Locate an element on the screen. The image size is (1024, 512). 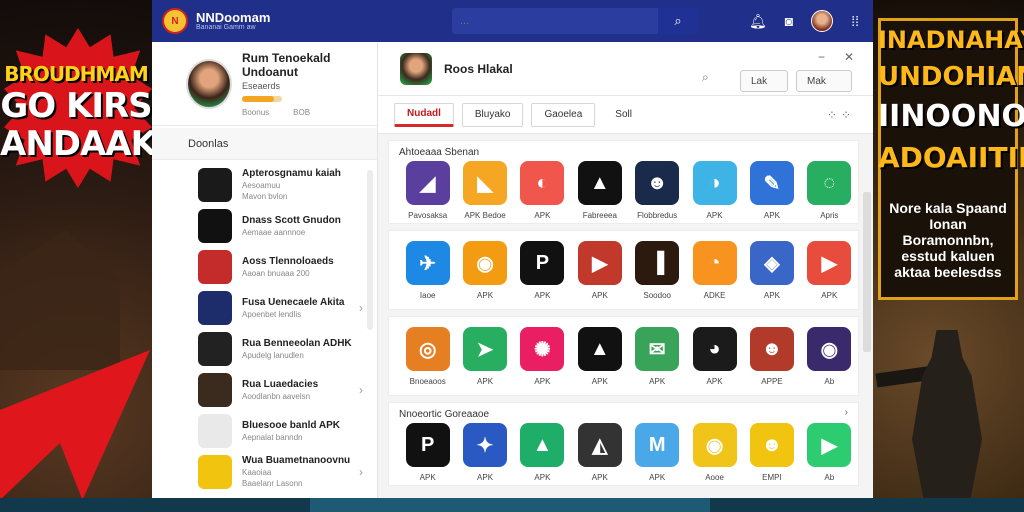
app-tile: ▲ Fabreeea is located at coordinates (599, 190).